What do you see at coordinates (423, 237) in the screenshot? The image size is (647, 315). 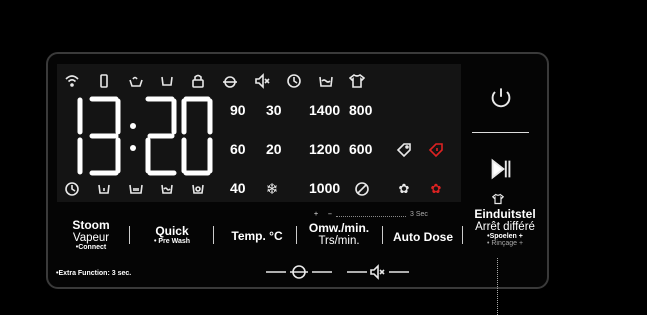 I see `auto-dose-label: Auto Dose` at bounding box center [423, 237].